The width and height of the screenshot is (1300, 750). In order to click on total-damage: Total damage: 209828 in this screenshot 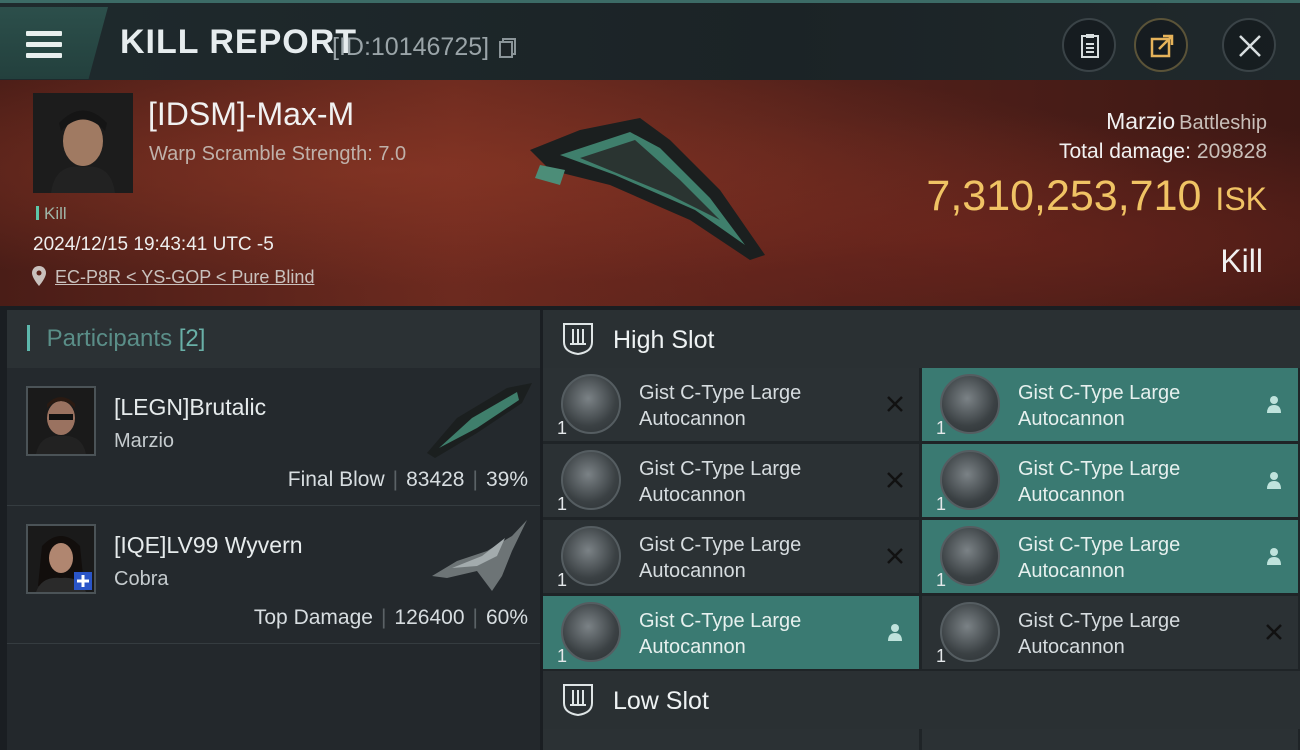, I will do `click(1163, 152)`.